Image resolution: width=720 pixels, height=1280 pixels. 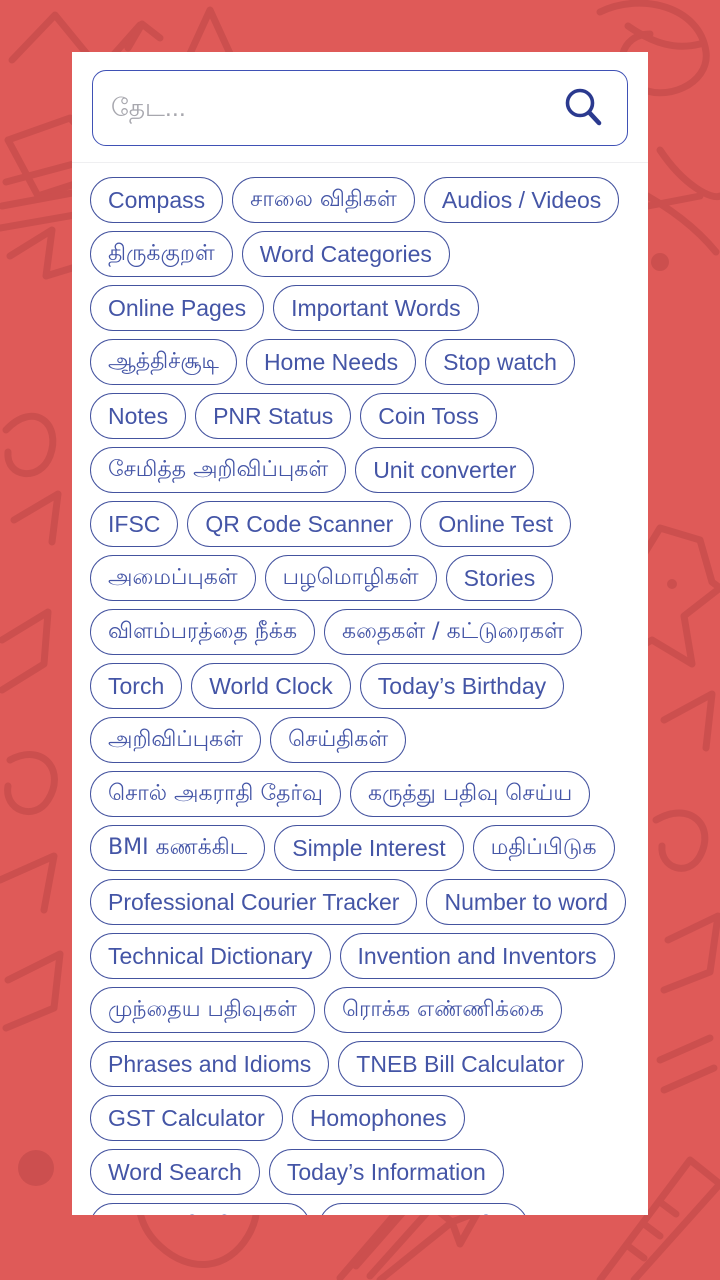 I want to click on feature-chip: முந்தைய பதிவுகள், so click(x=202, y=1010).